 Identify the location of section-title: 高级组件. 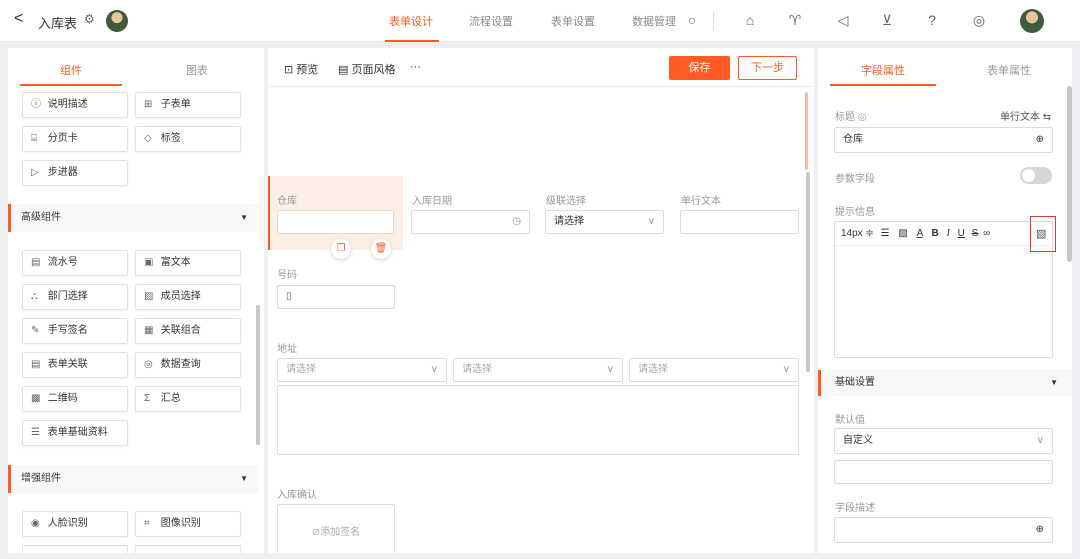
(41, 217).